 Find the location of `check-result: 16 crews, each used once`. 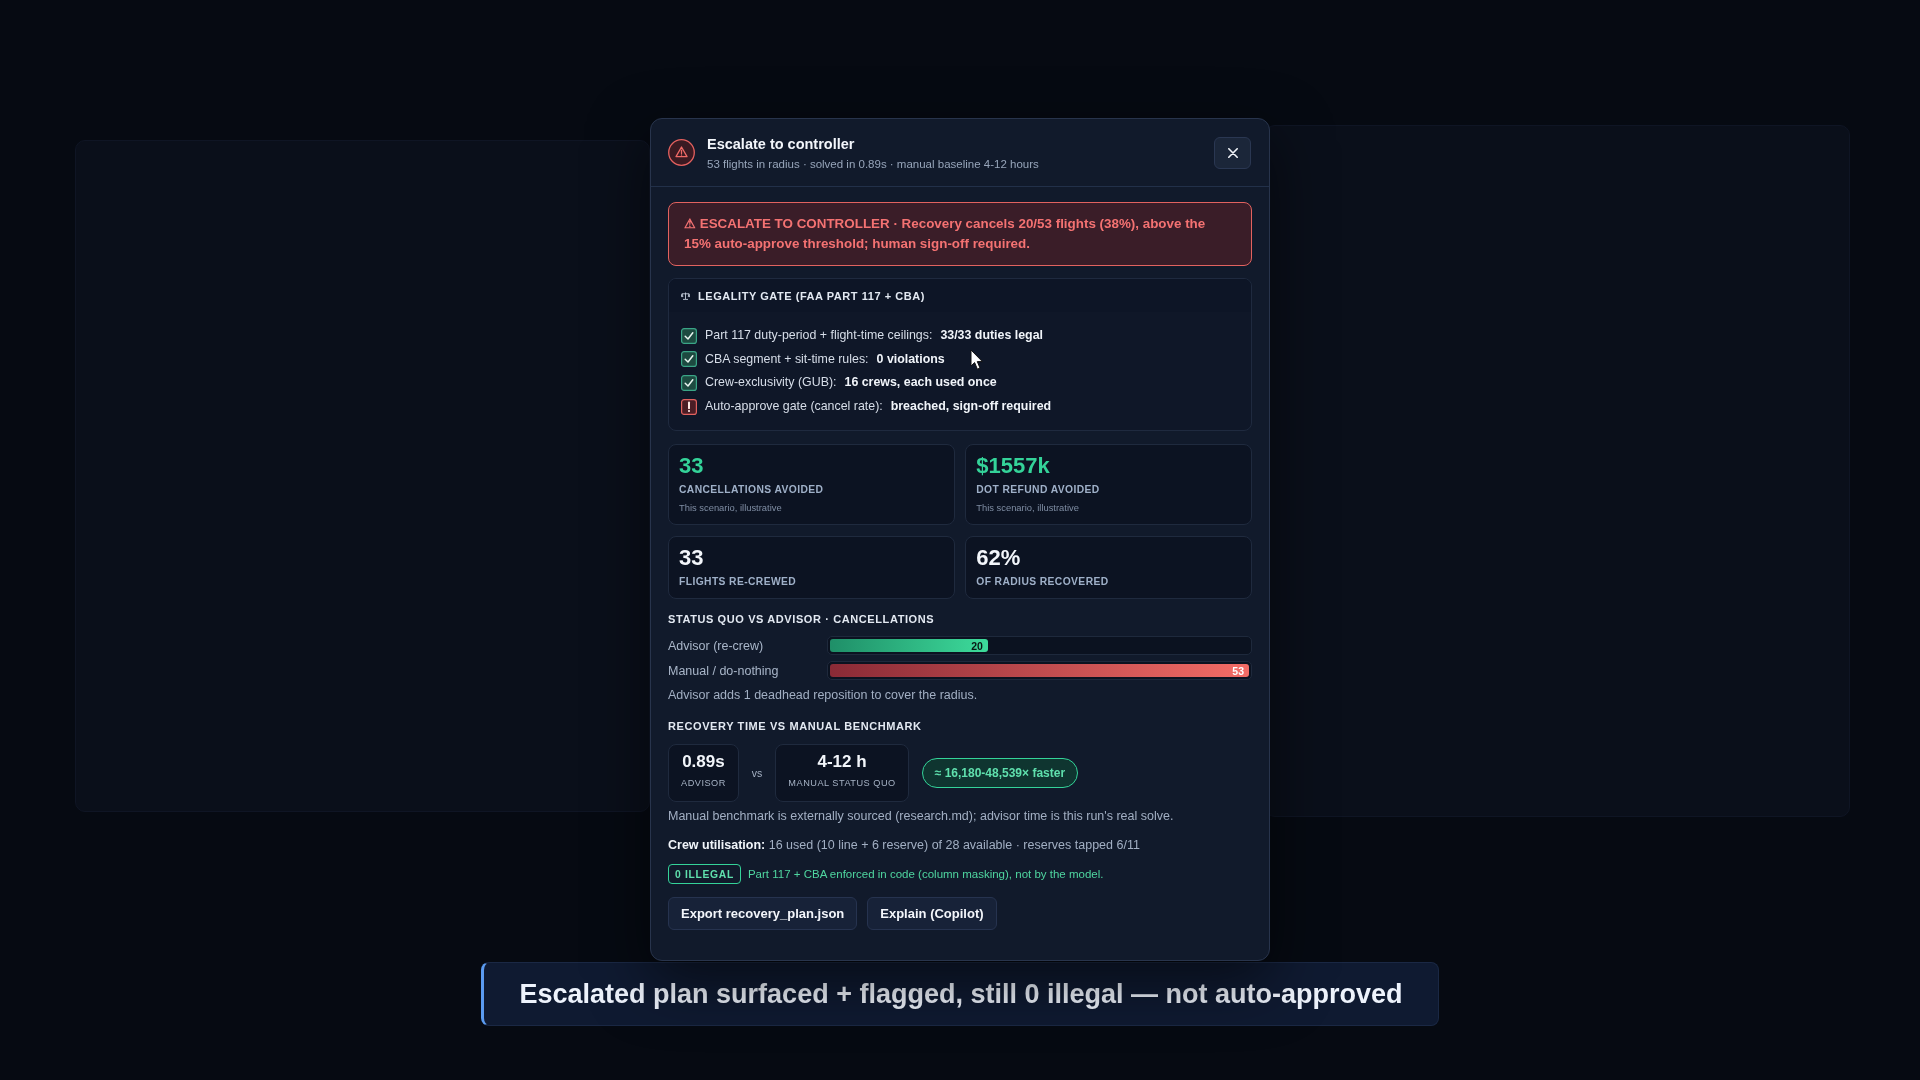

check-result: 16 crews, each used once is located at coordinates (920, 383).